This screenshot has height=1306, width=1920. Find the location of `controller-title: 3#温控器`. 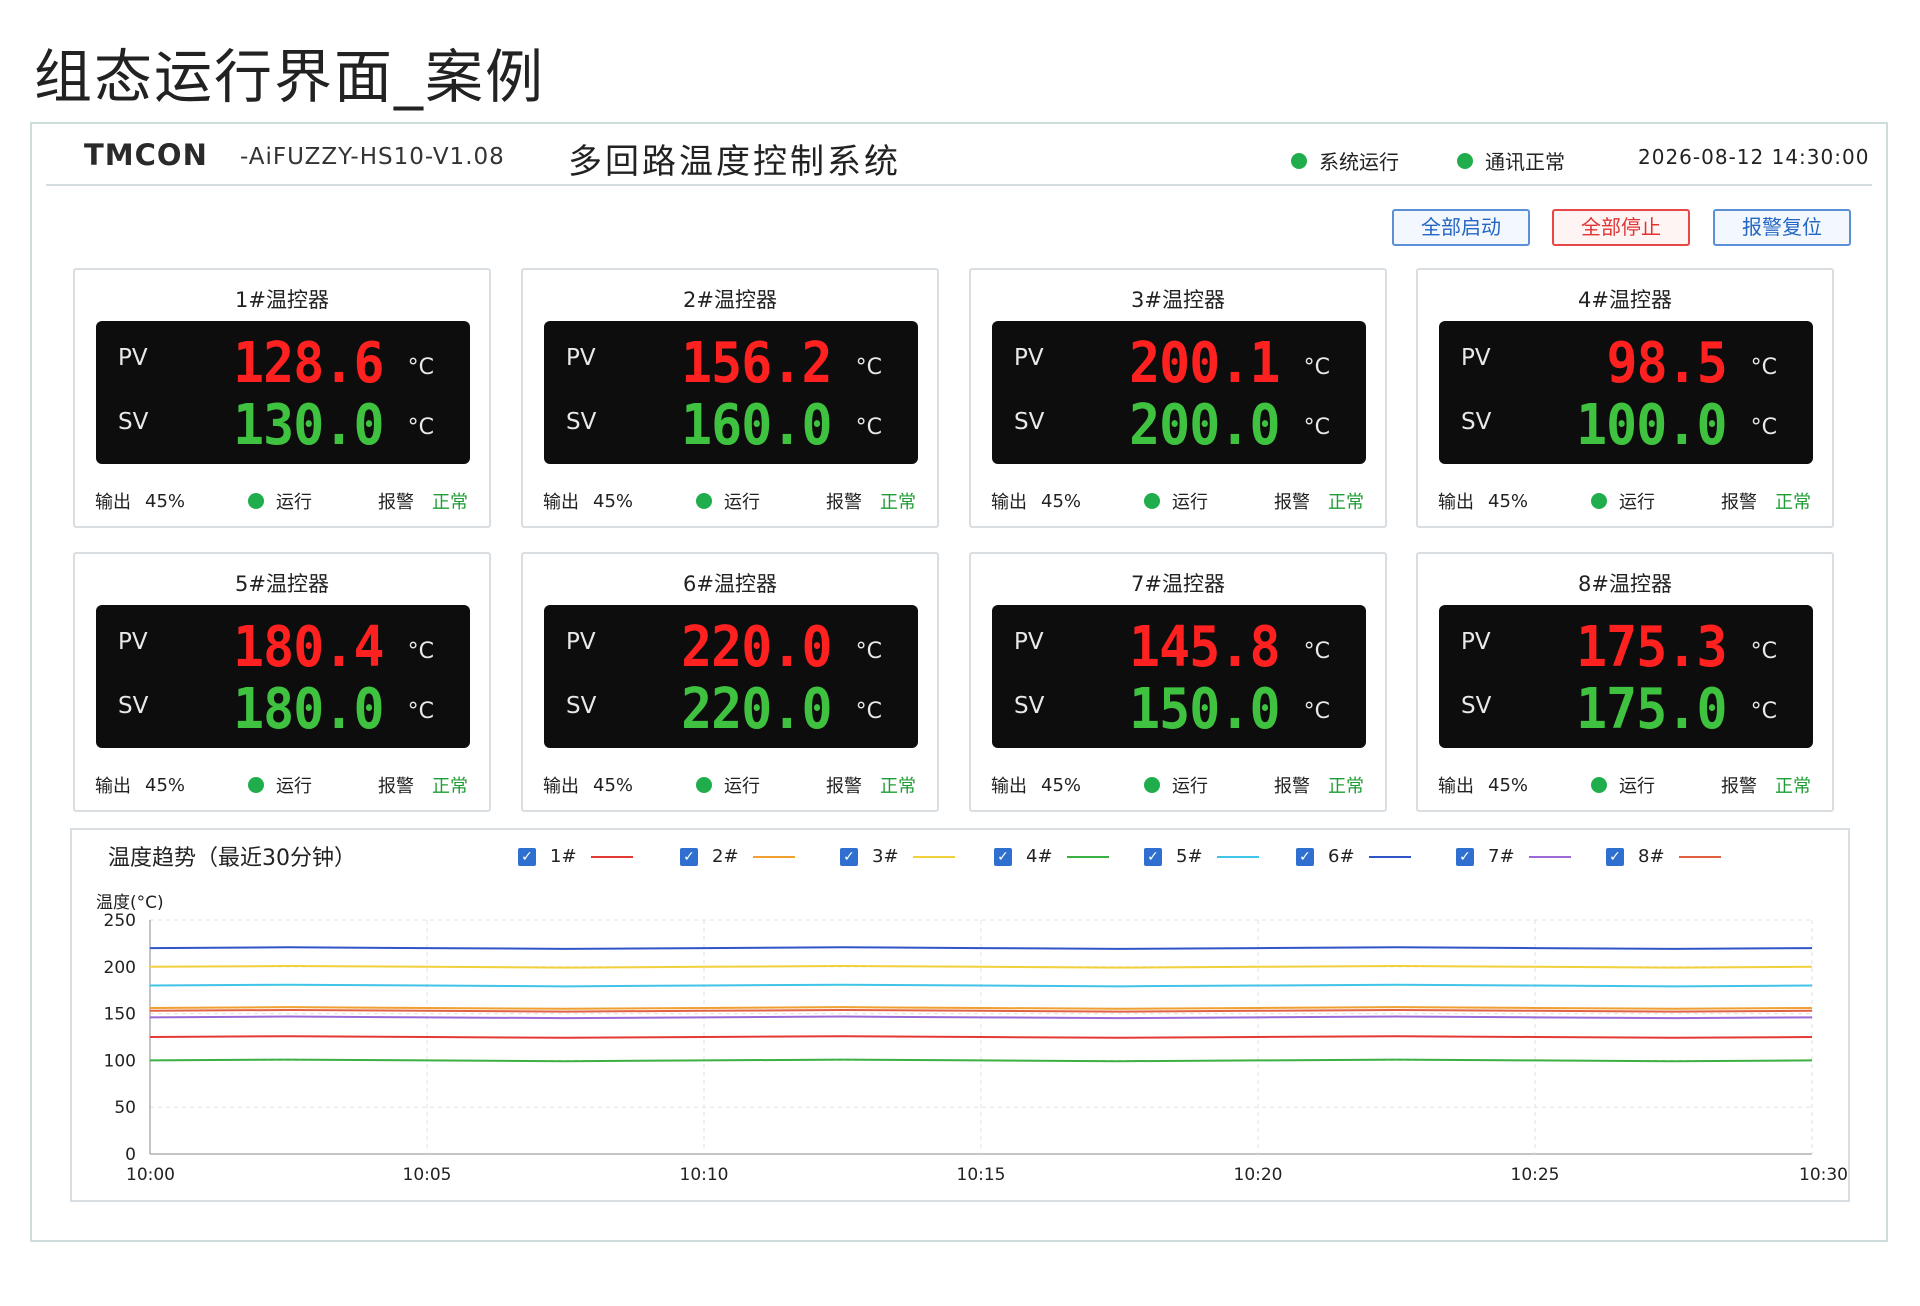

controller-title: 3#温控器 is located at coordinates (1178, 300).